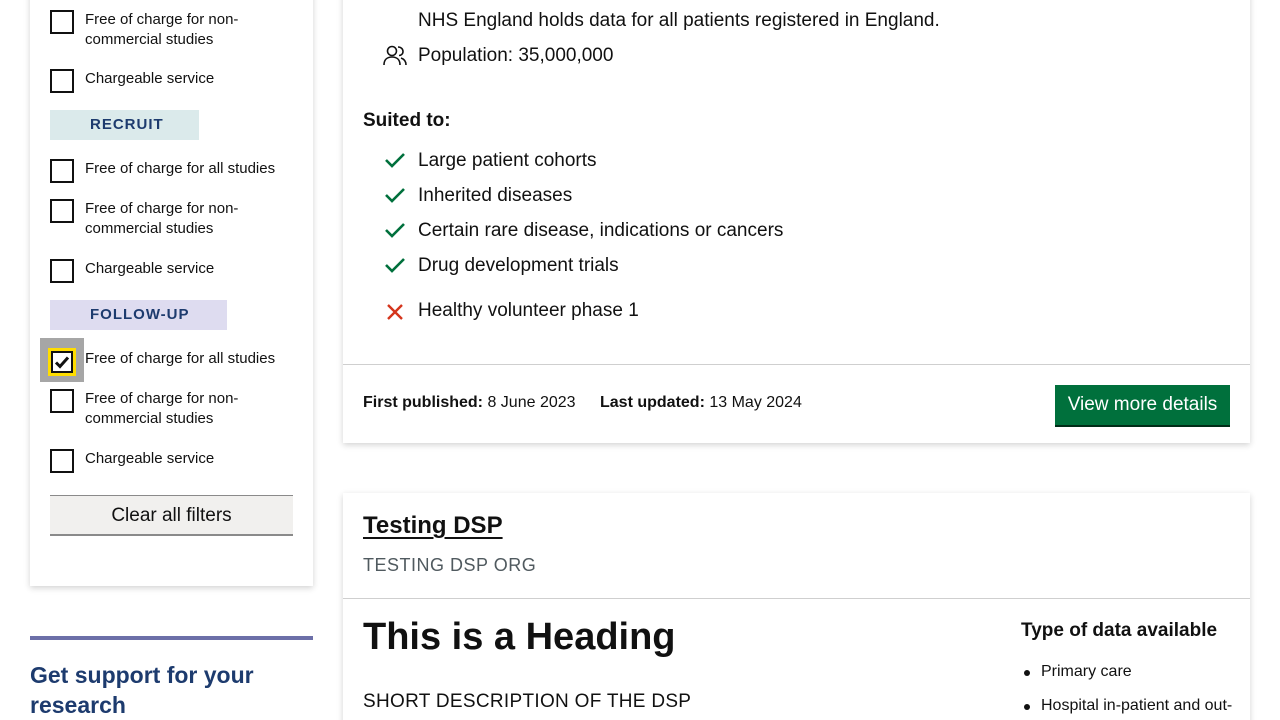 This screenshot has height=720, width=1280. What do you see at coordinates (755, 402) in the screenshot?
I see `last-updated-value: 13 May 2024` at bounding box center [755, 402].